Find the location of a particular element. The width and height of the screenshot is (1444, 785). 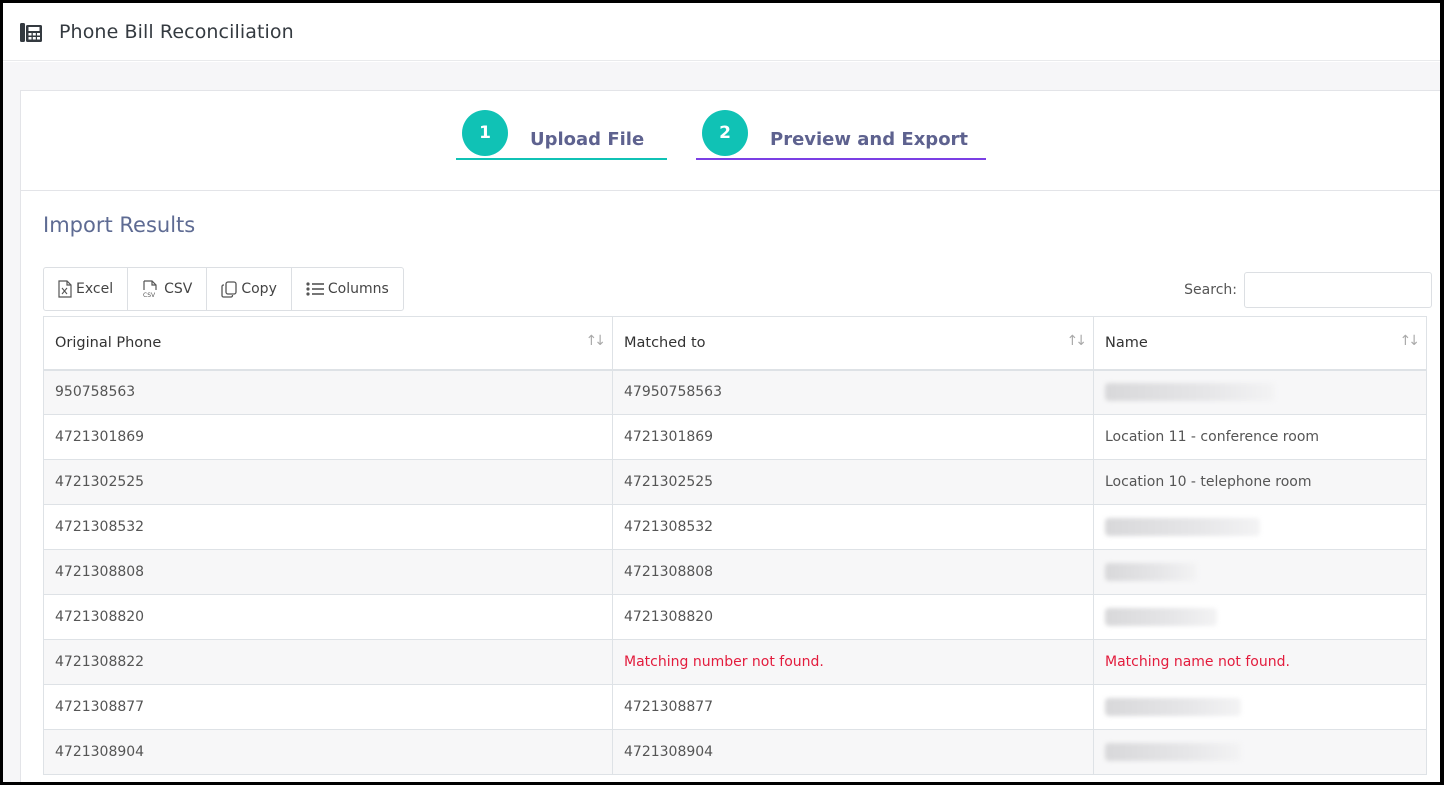

cell-original-phone: 4721308904 is located at coordinates (328, 752).